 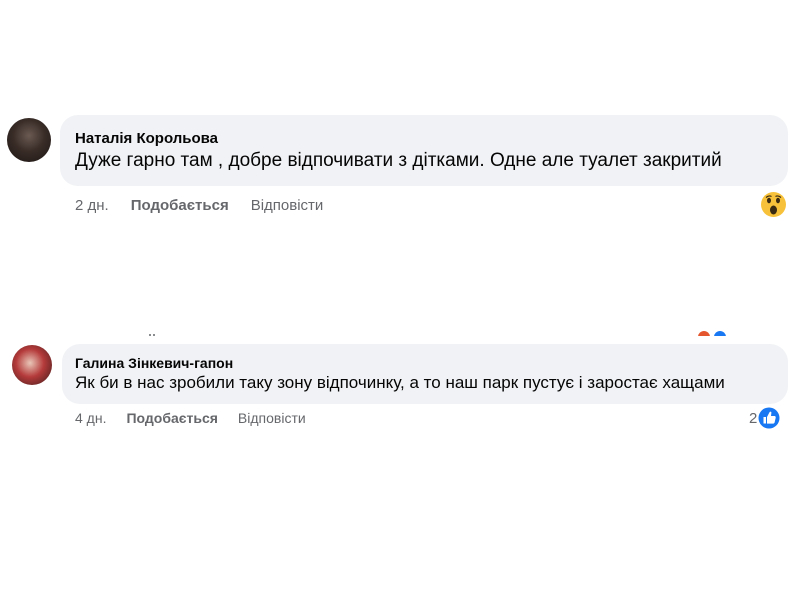 I want to click on comment-actions: 2 дн. Подобається Відповісти, so click(x=199, y=205).